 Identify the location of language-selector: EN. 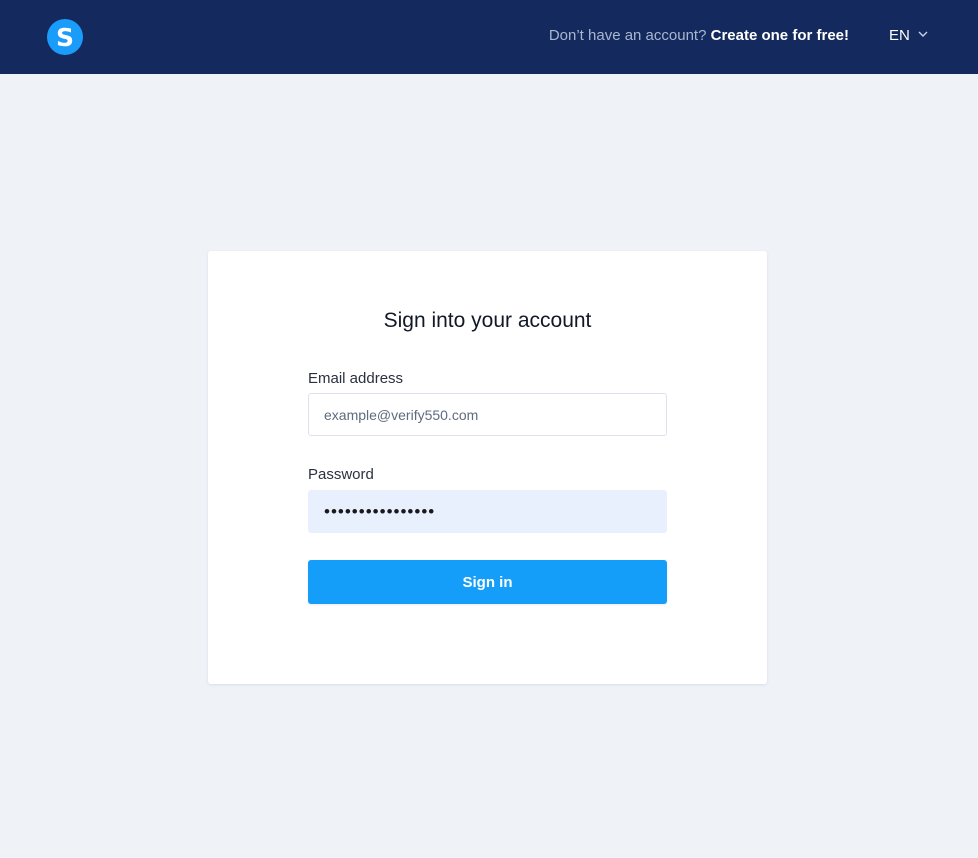
(908, 35).